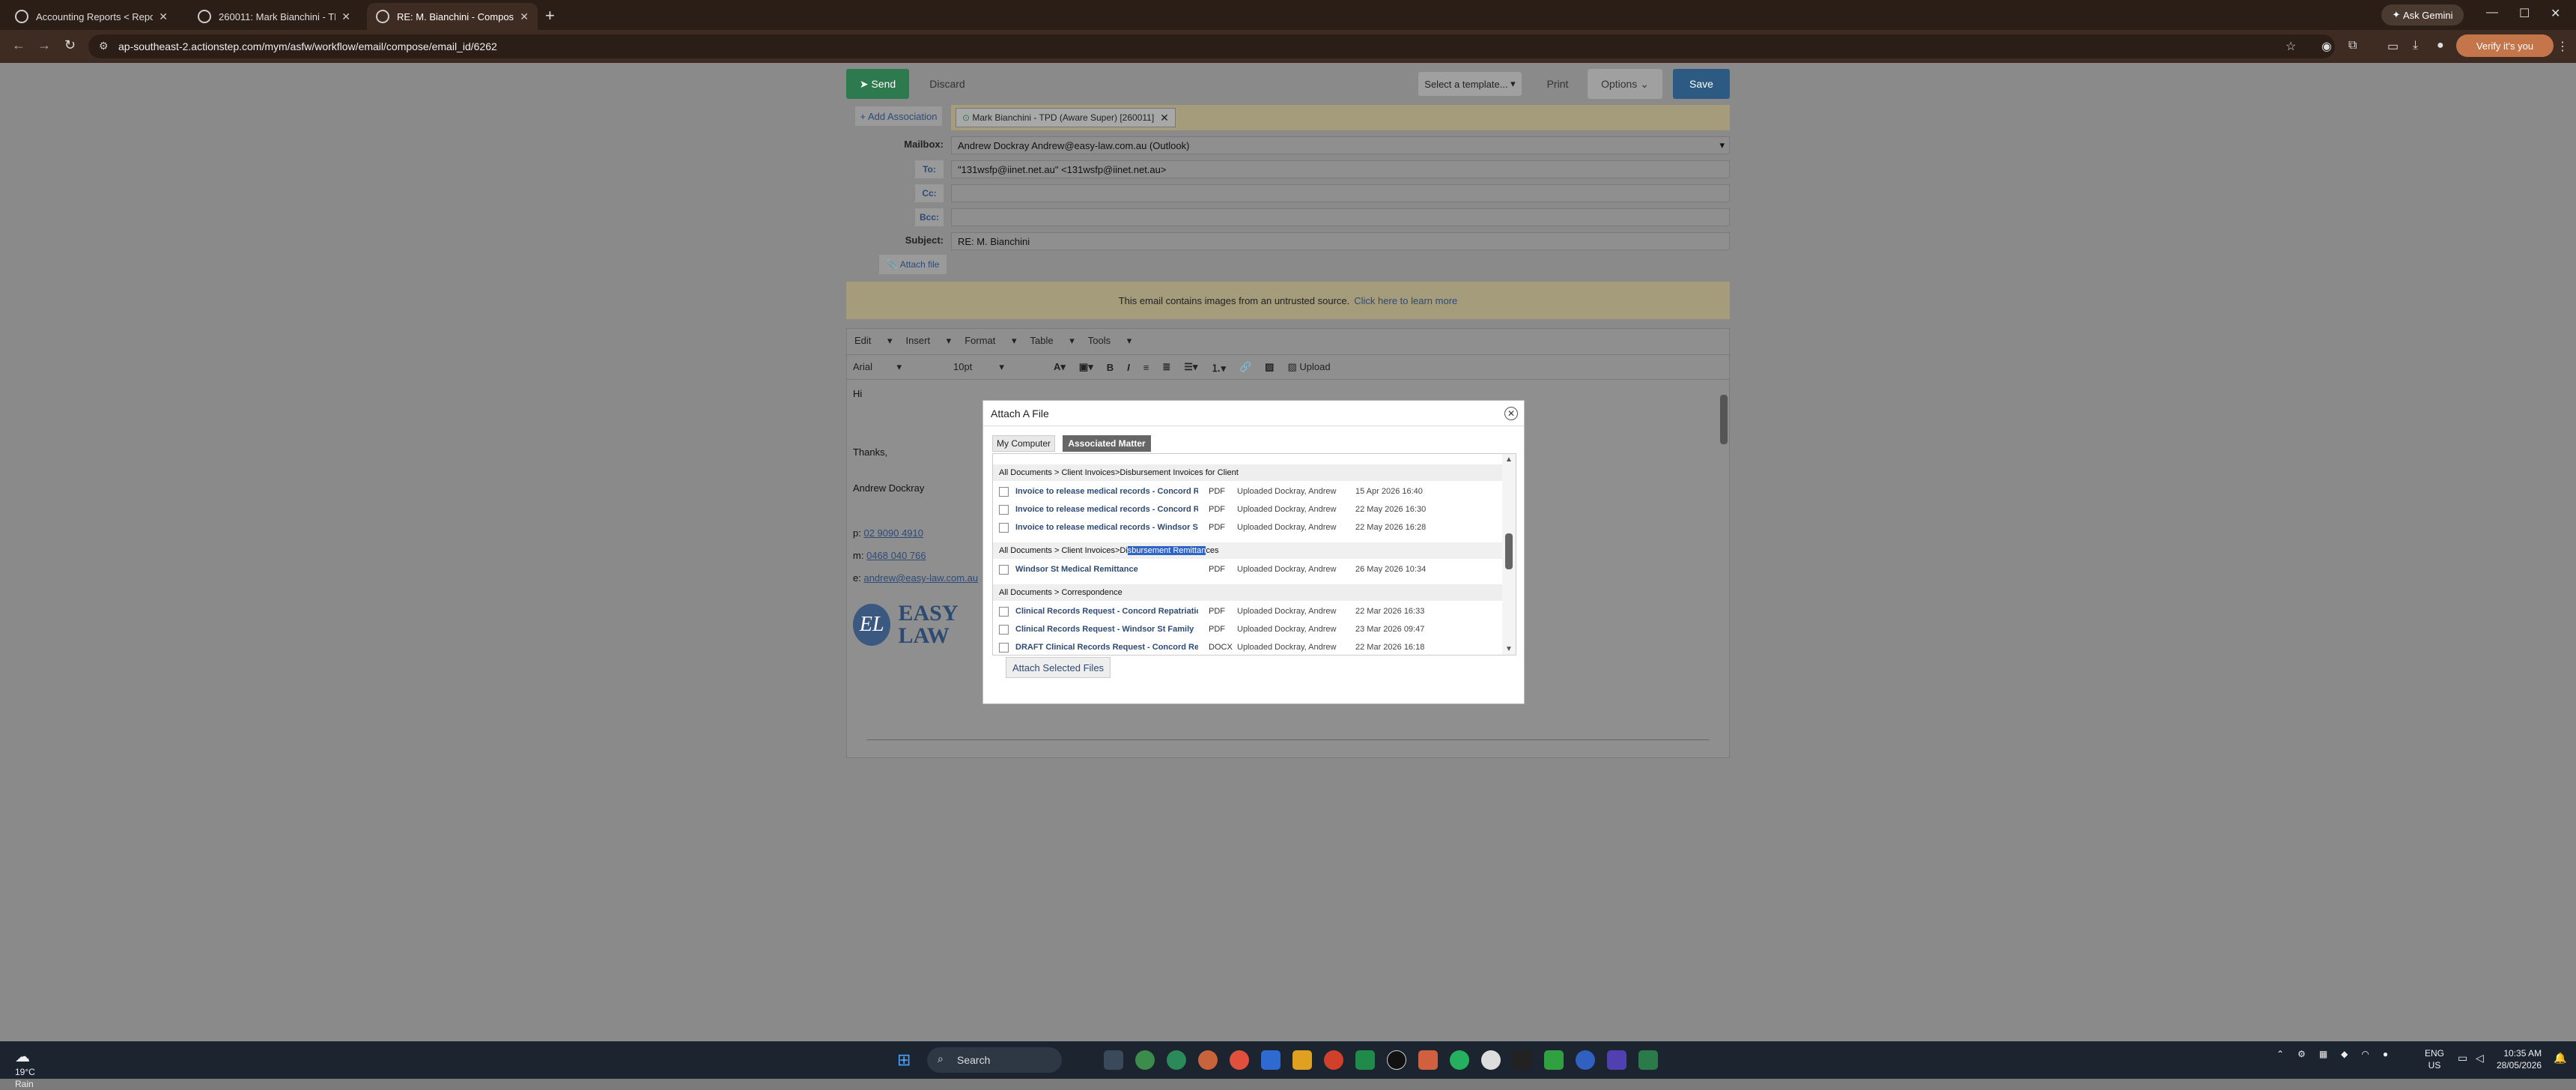  I want to click on teams-app-icon, so click(1616, 1060).